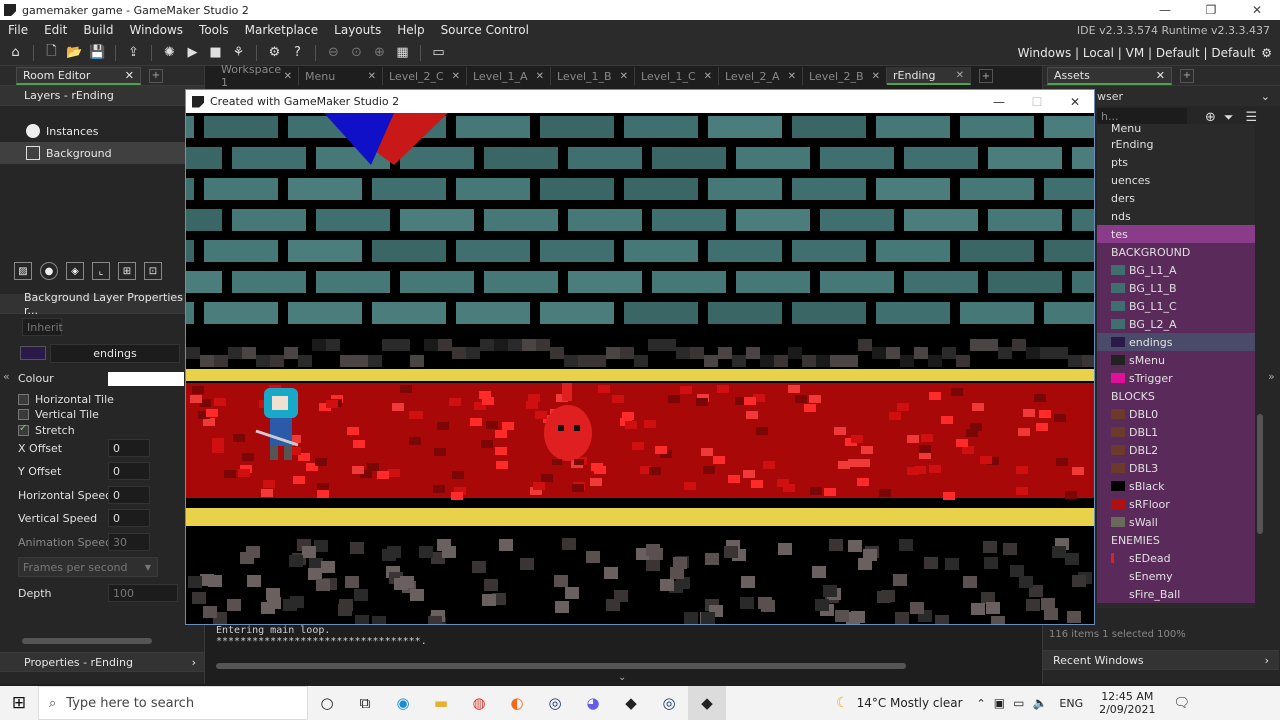  Describe the element at coordinates (173, 703) in the screenshot. I see `taskbar-search: ⌕ Type here to search` at that location.